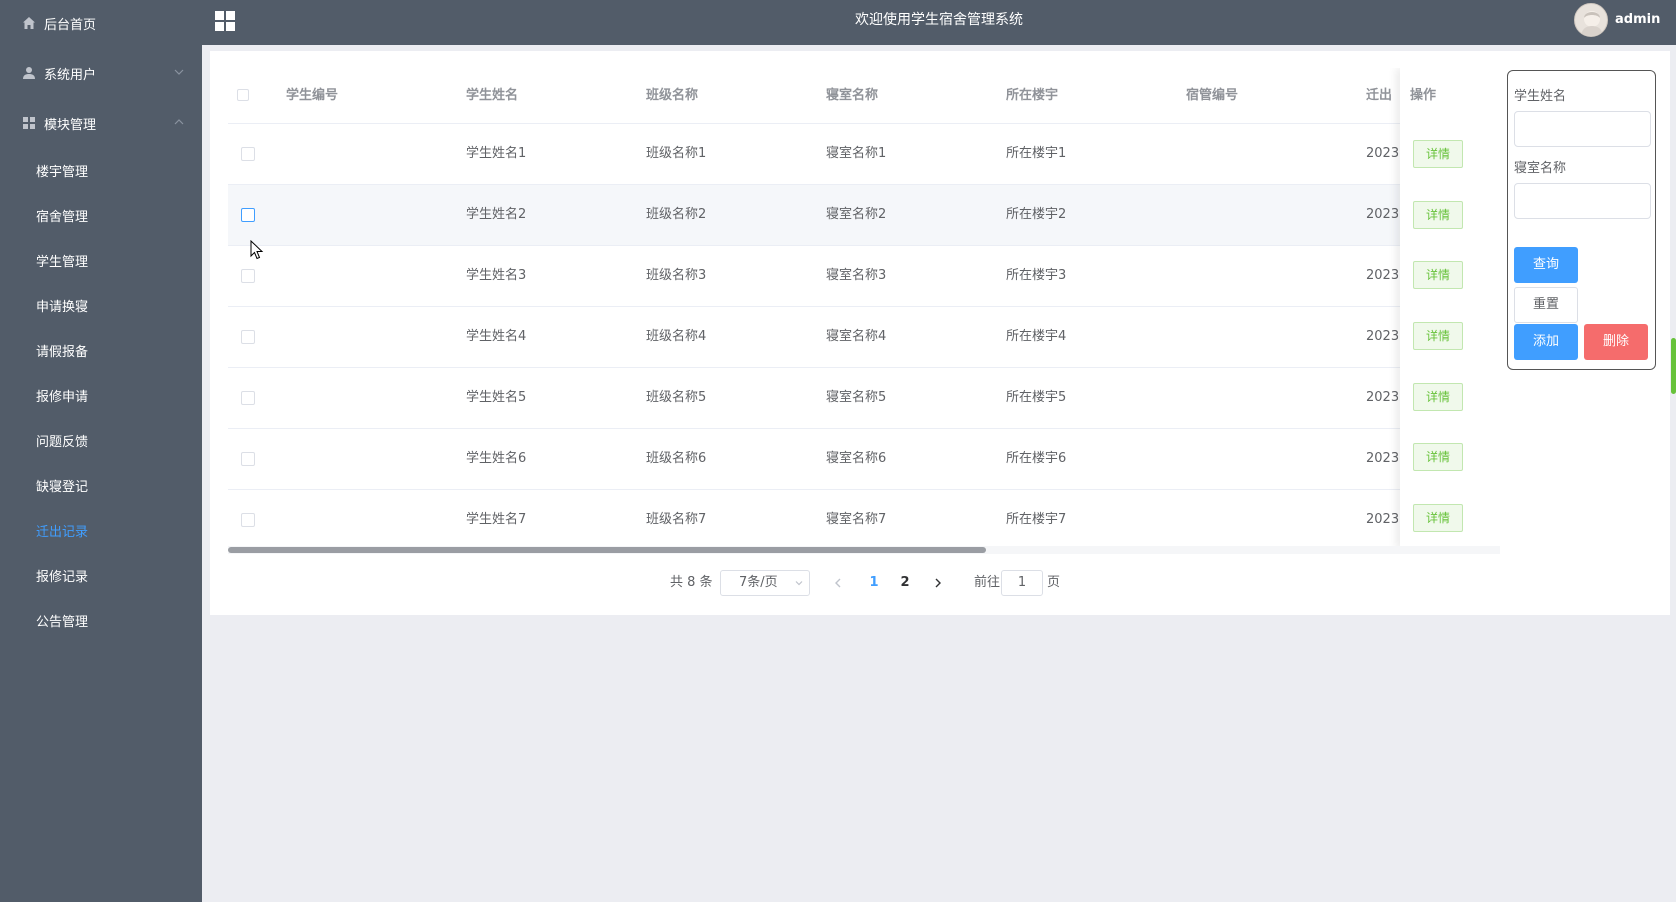 The image size is (1676, 902). Describe the element at coordinates (1022, 583) in the screenshot. I see `goto-page-input: 1` at that location.